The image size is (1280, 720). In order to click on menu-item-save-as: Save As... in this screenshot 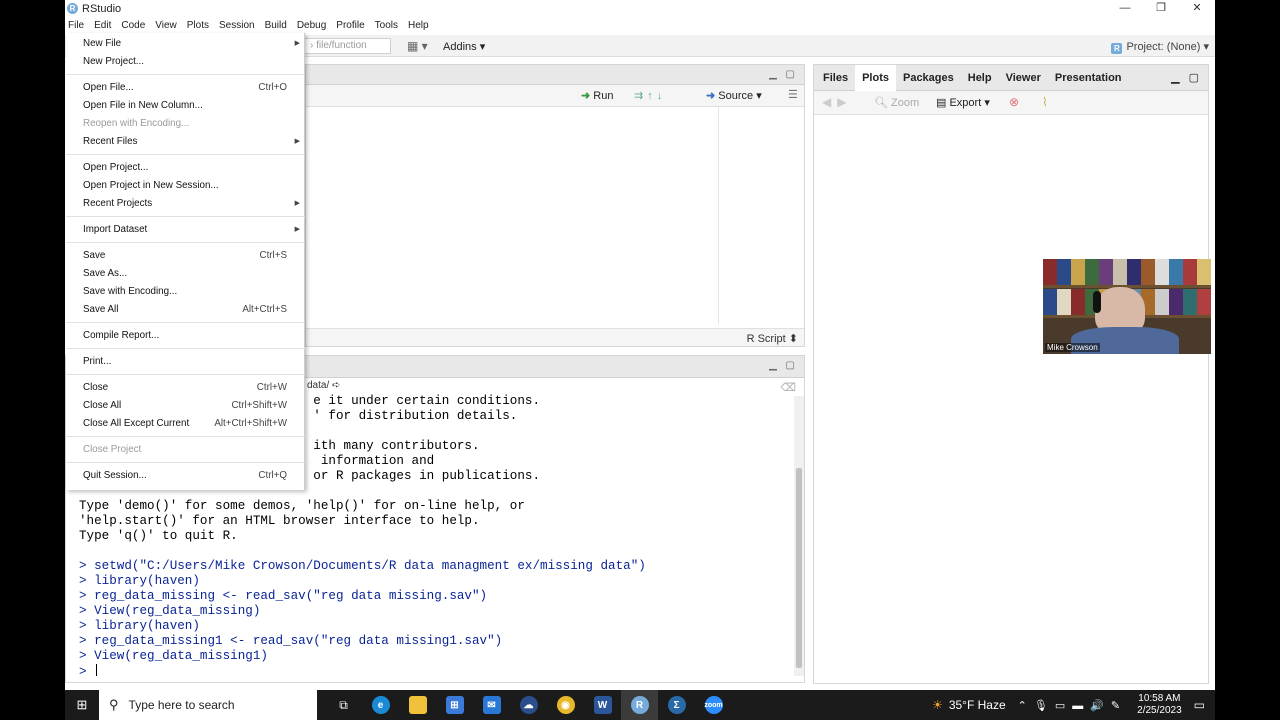, I will do `click(185, 274)`.